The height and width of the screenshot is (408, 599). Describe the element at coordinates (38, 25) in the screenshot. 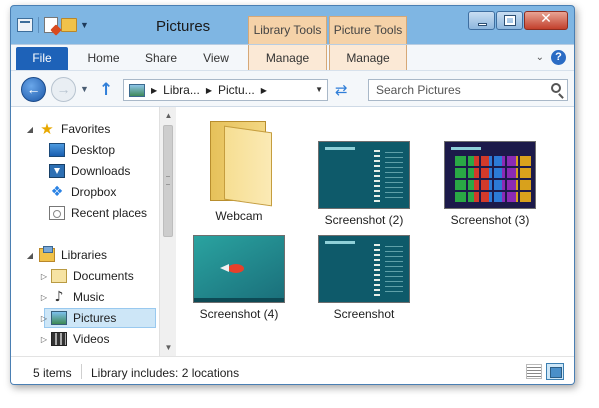

I see `toolbar-divider` at that location.